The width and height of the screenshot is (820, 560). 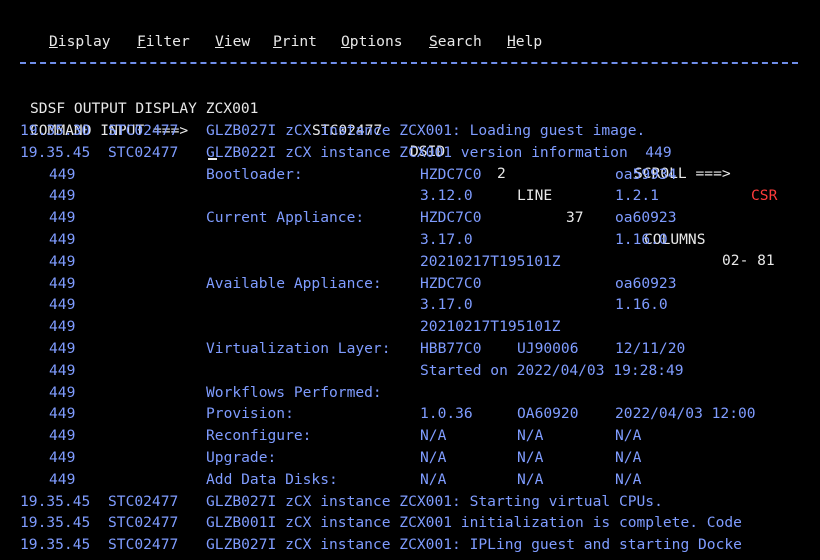 I want to click on detail-value-1: Started on 2022/04/03 19:28:49, so click(x=552, y=370).